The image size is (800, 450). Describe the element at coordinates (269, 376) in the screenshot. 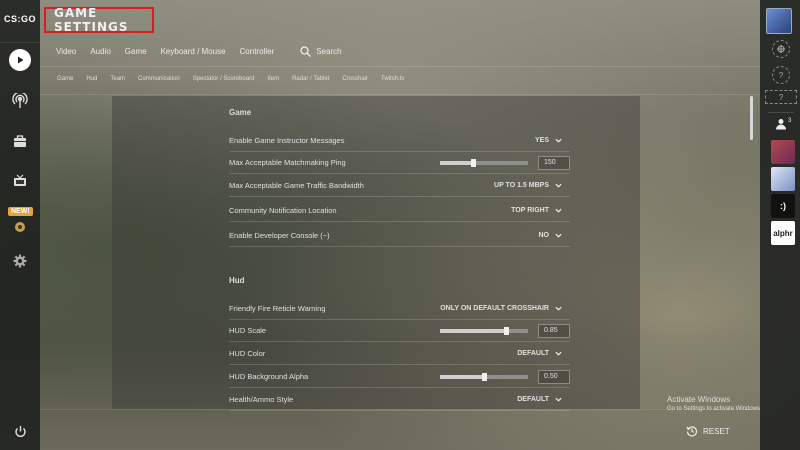

I see `setting-label: HUD Background Alpha` at that location.